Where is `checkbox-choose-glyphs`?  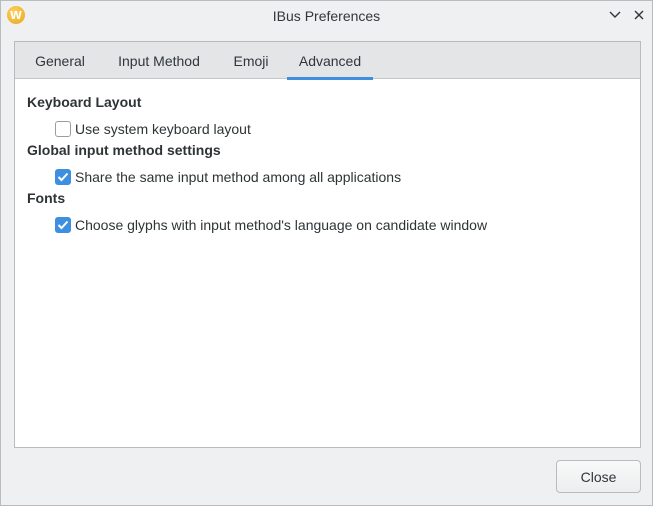 checkbox-choose-glyphs is located at coordinates (63, 225).